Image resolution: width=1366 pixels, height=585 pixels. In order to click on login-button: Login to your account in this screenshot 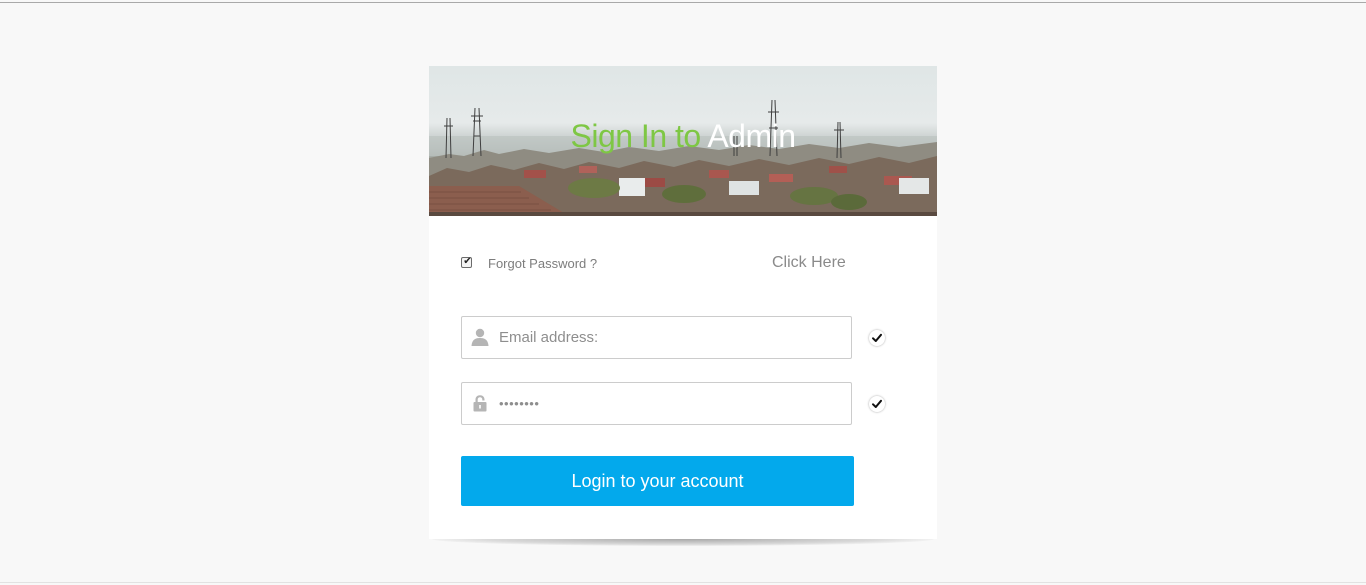, I will do `click(657, 481)`.